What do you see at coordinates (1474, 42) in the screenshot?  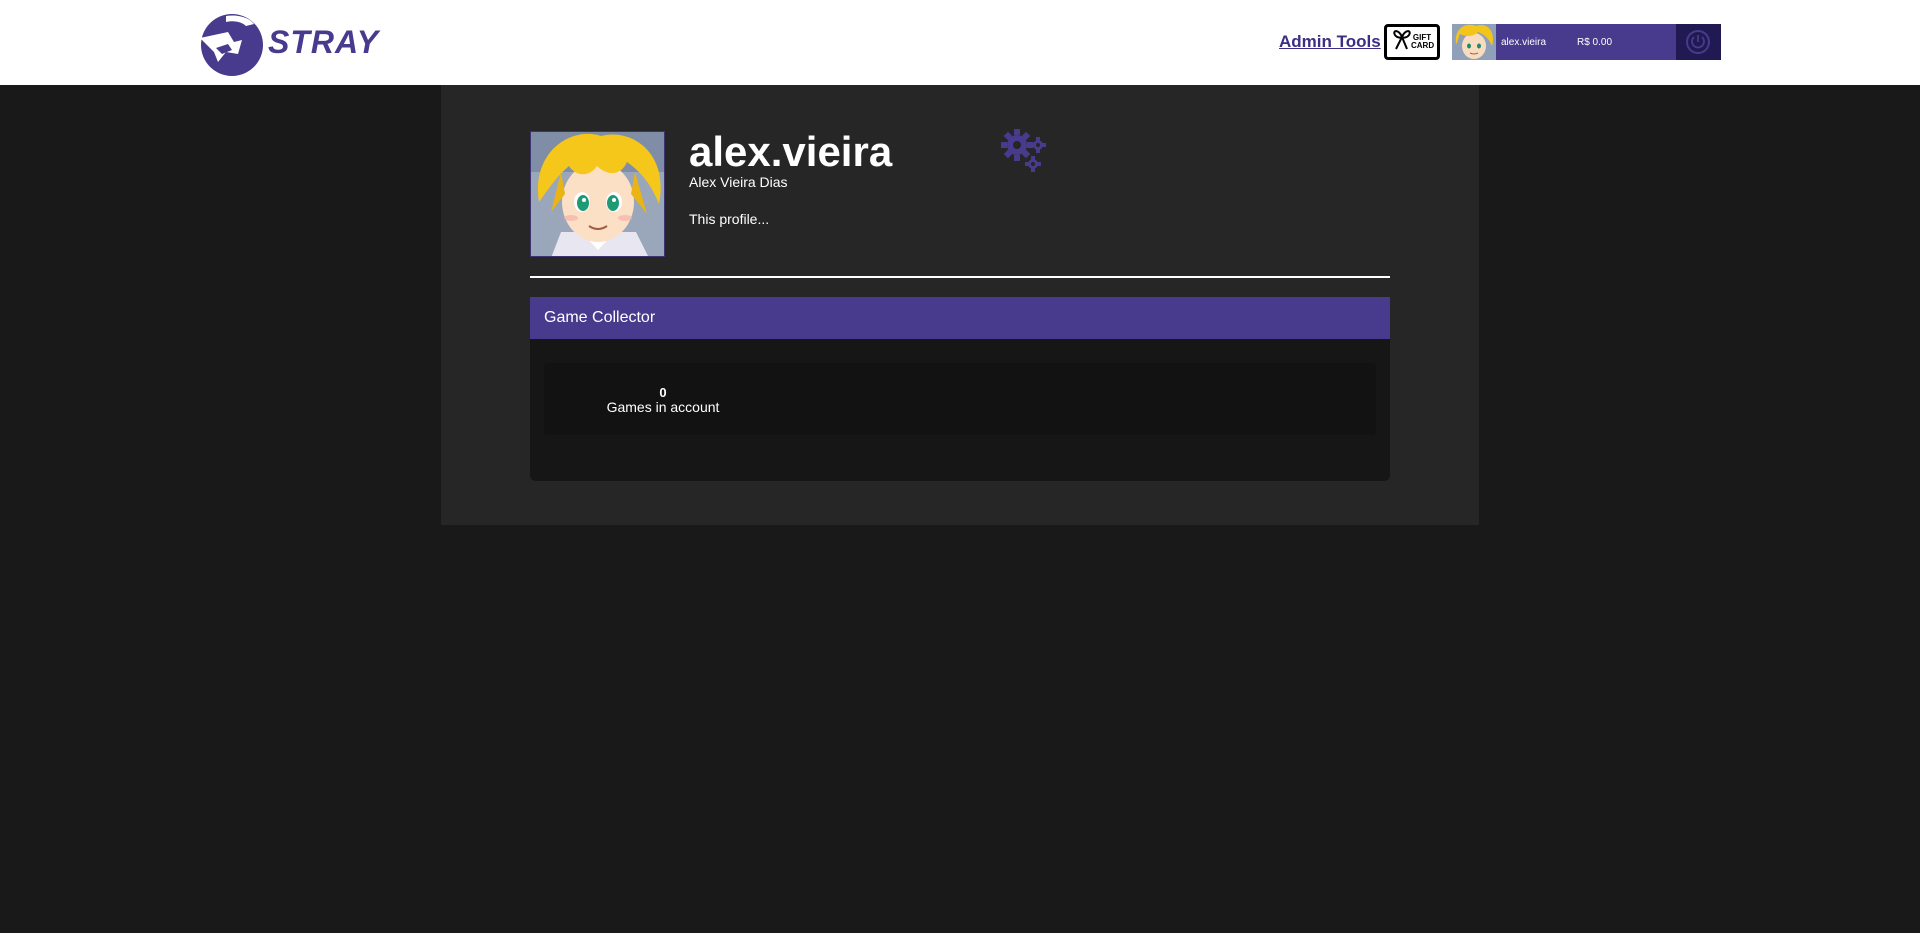 I see `user-avatar` at bounding box center [1474, 42].